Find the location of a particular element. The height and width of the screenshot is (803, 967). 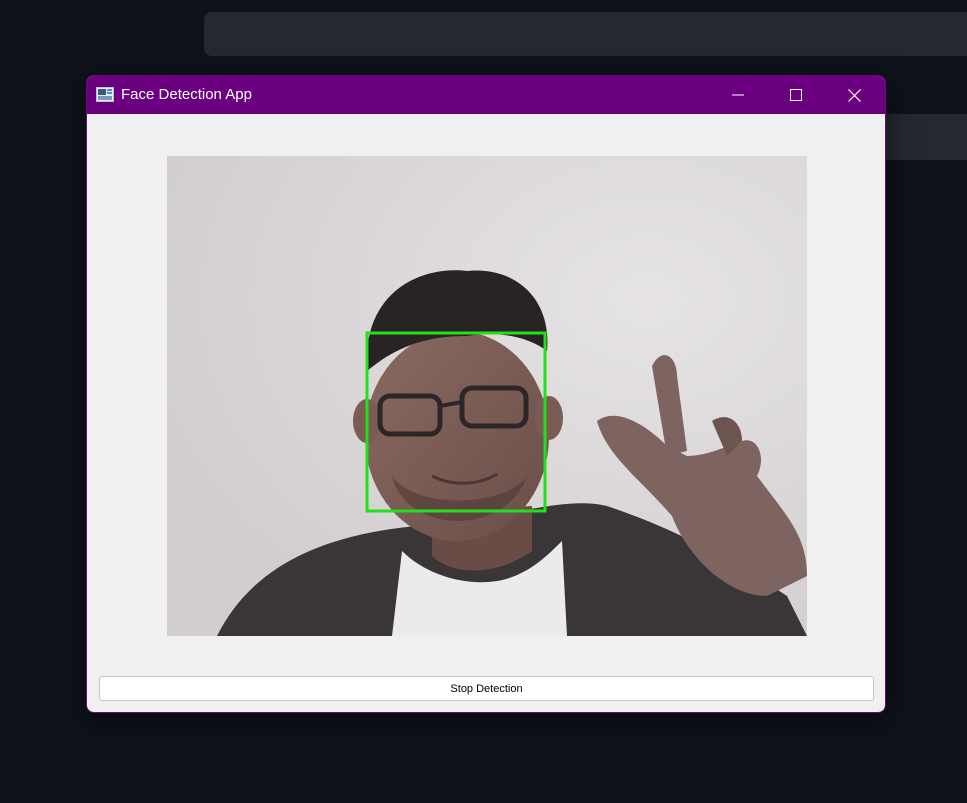

stop-detection-button: Stop Detection is located at coordinates (486, 688).